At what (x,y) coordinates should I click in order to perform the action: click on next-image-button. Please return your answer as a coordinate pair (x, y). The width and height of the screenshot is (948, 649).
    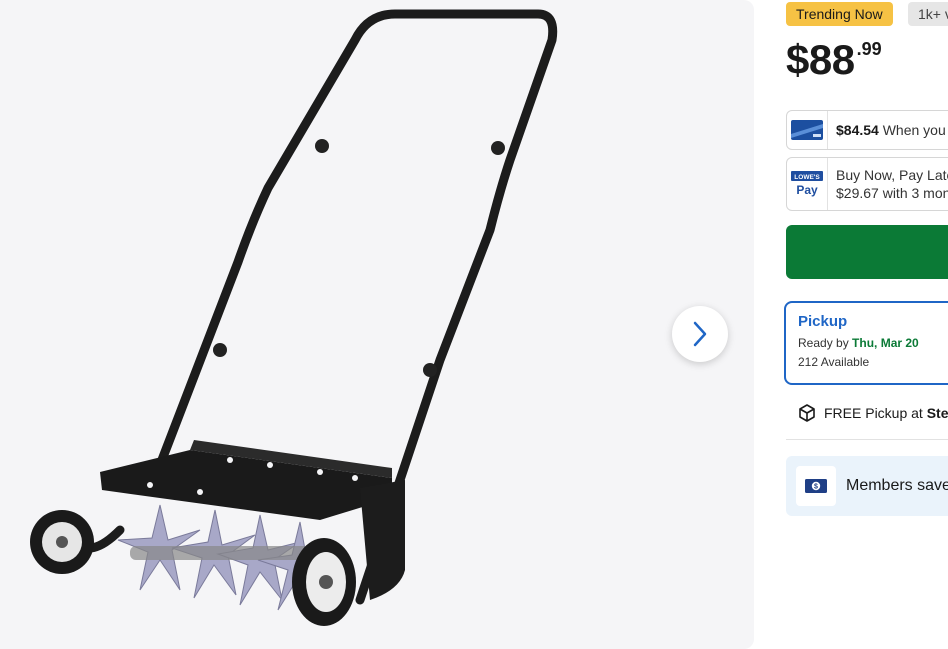
    Looking at the image, I should click on (700, 334).